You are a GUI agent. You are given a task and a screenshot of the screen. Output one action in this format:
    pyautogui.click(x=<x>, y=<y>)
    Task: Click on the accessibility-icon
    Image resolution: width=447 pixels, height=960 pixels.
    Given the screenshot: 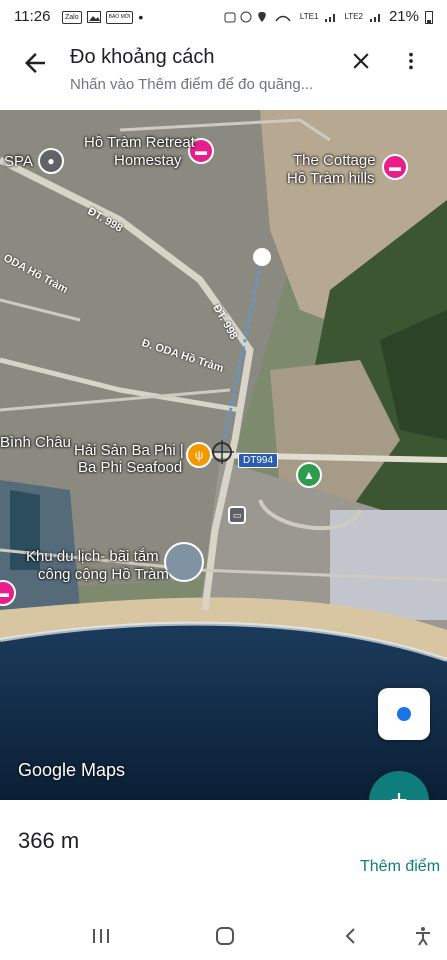 What is the action you would take?
    pyautogui.click(x=423, y=936)
    